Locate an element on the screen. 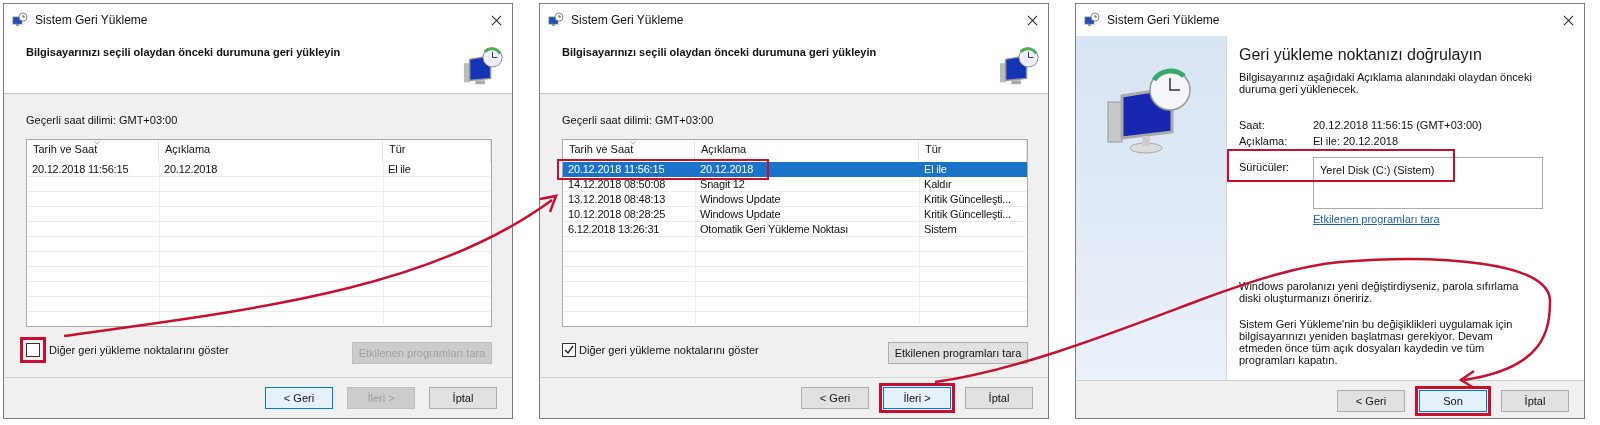 This screenshot has width=1600, height=425. list-row: 6.12.2018 13:26:31 Otomatik Geri Yükleme Noktası Sistem is located at coordinates (795, 229).